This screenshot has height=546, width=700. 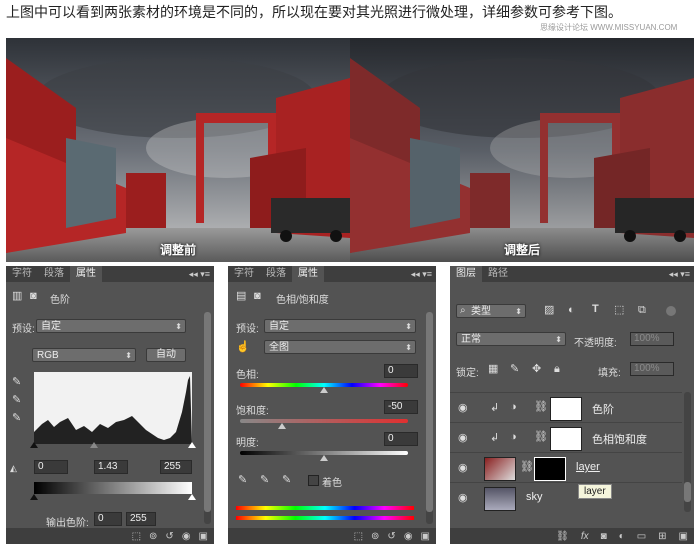 I want to click on layer-row-hue-saturation: ◉ ↲ ◑ ⛓ 色相饱和度, so click(x=566, y=437).